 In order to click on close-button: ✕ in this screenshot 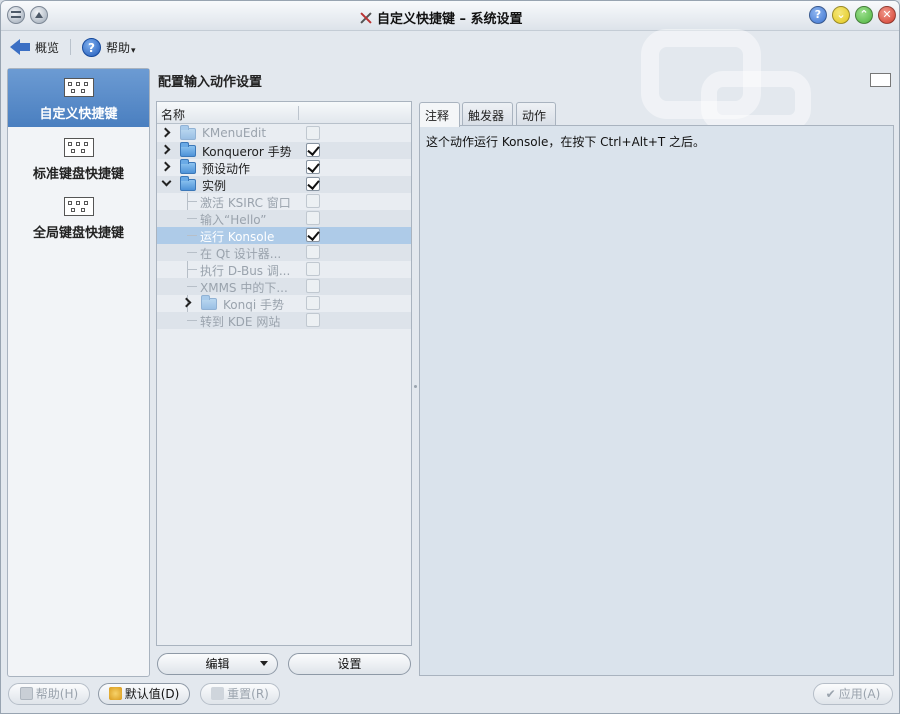, I will do `click(887, 15)`.